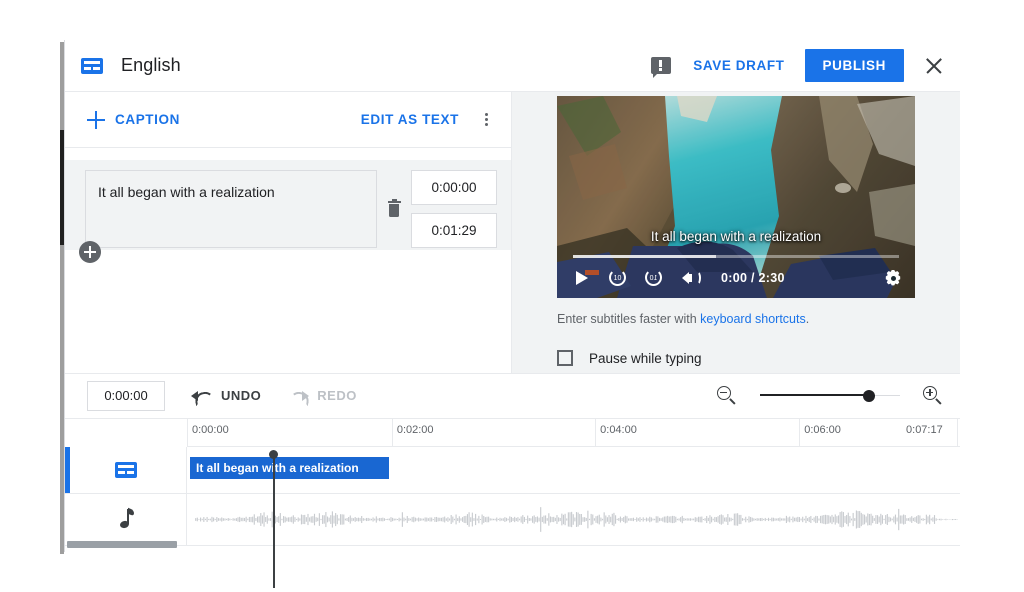  What do you see at coordinates (96, 119) in the screenshot?
I see `plus-icon` at bounding box center [96, 119].